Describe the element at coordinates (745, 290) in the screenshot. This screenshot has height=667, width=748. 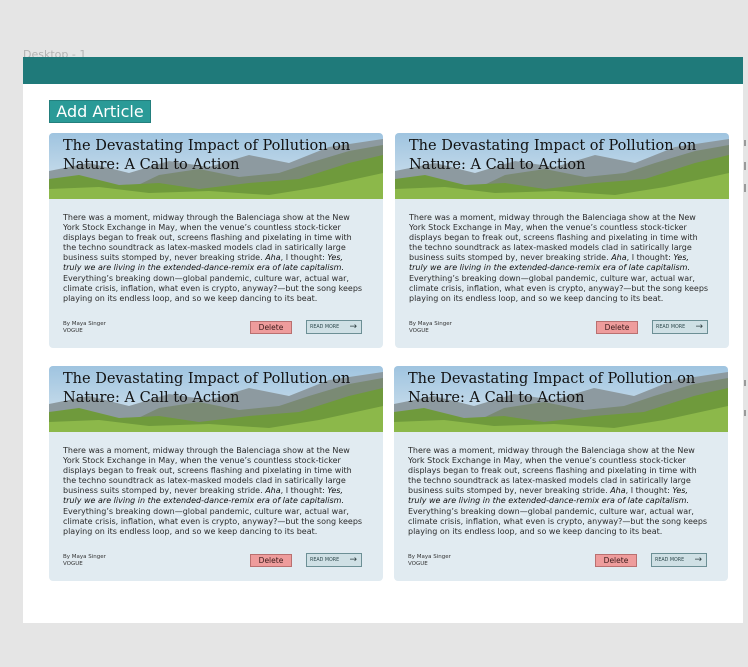
I see `canvas-edge-marks` at that location.